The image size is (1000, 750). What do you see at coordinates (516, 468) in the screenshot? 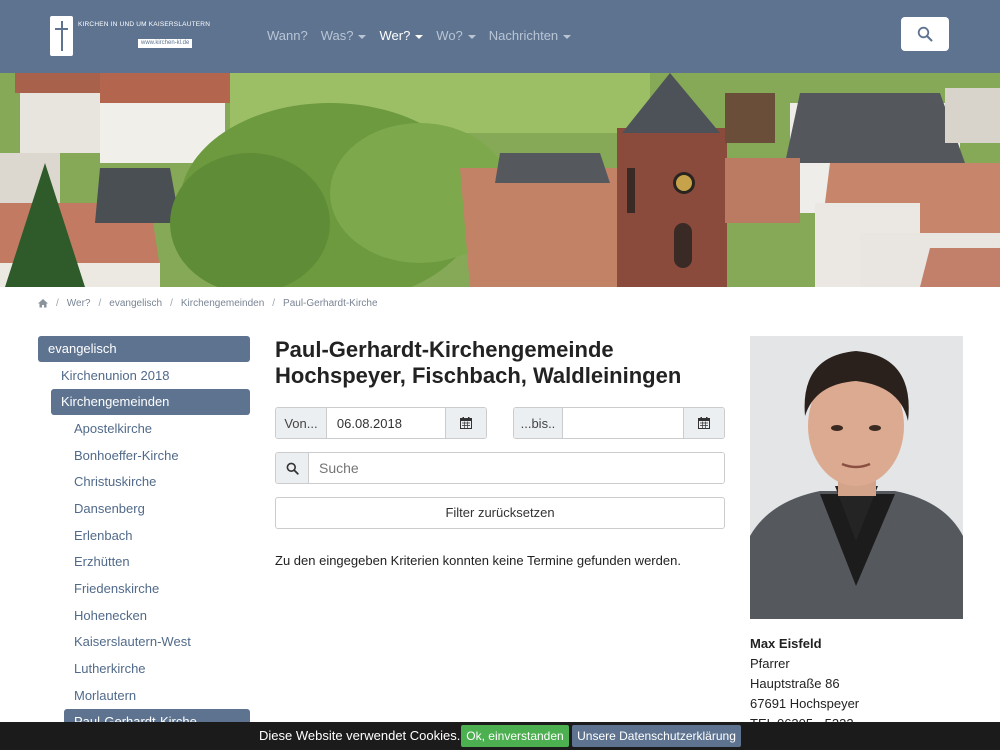
I see `search-input` at bounding box center [516, 468].